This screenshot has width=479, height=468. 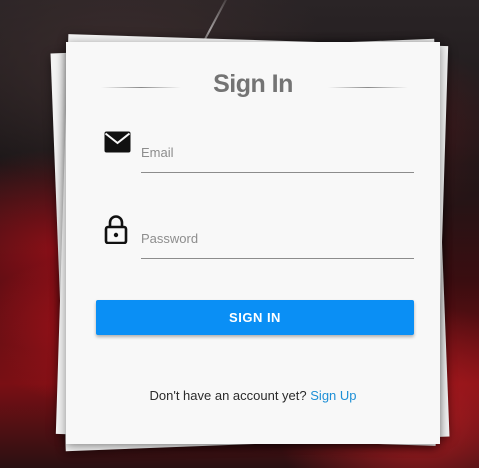 I want to click on email-field, so click(x=277, y=152).